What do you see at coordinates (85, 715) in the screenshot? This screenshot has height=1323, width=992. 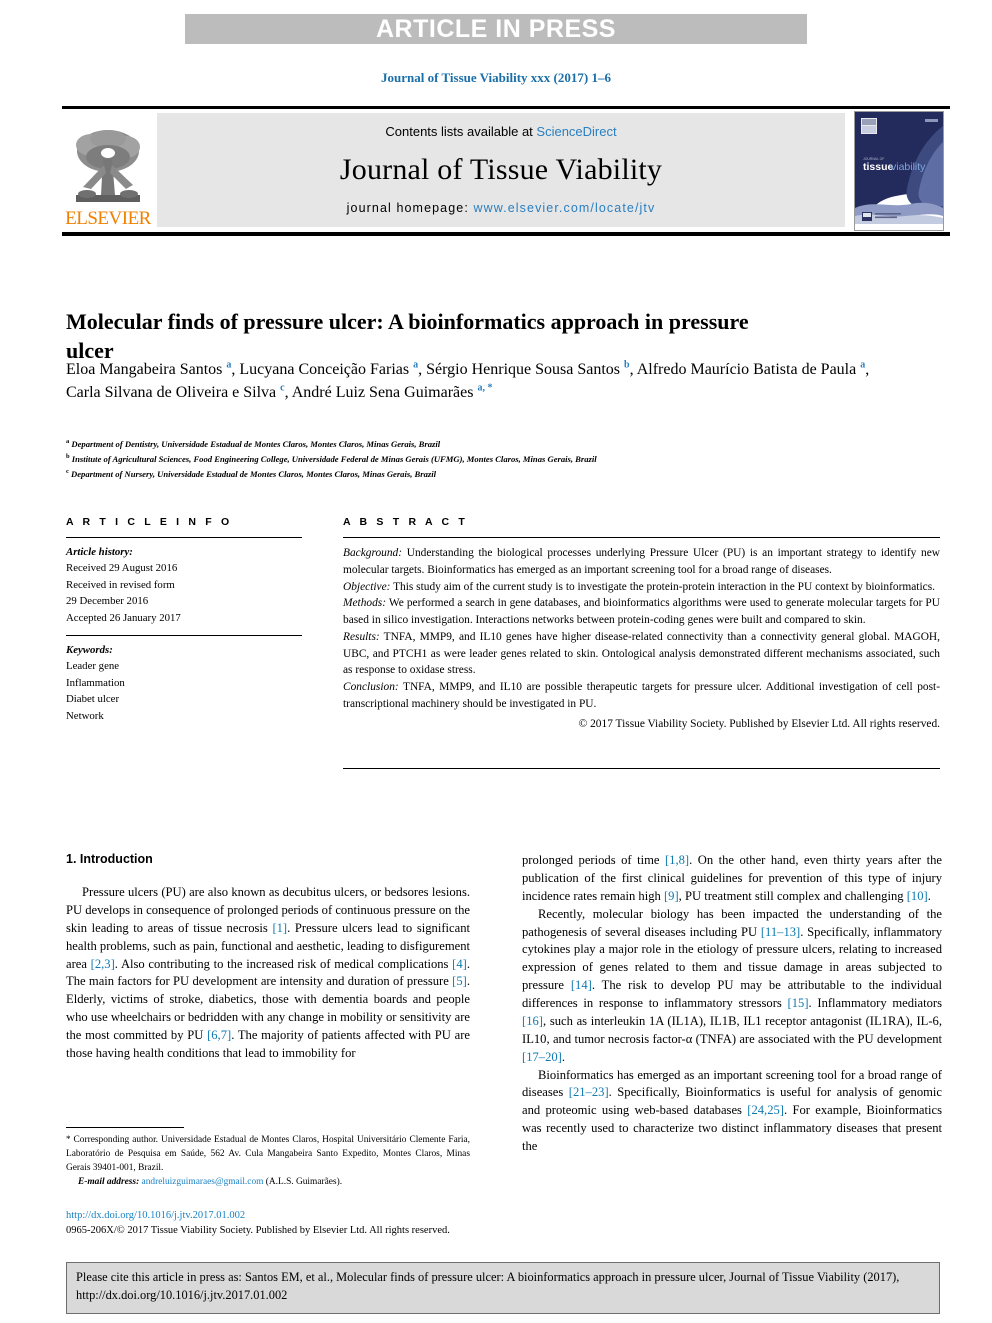 I see `keyword-item: Network` at bounding box center [85, 715].